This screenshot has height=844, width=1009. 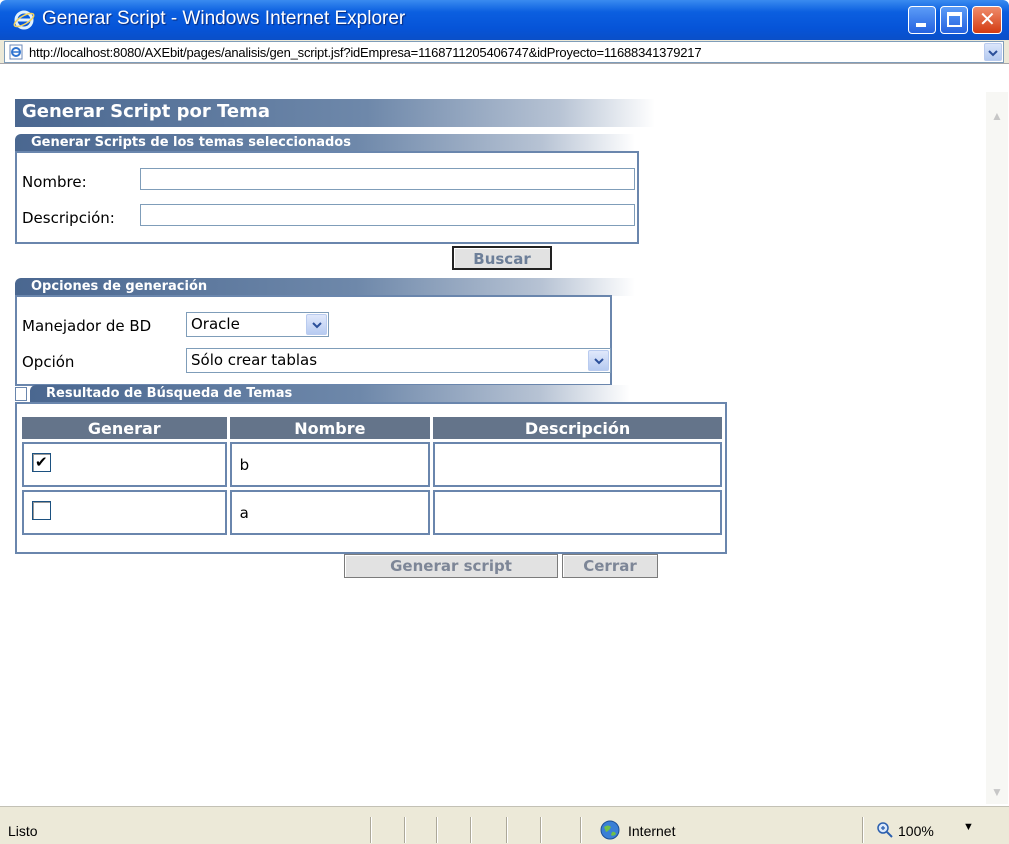 What do you see at coordinates (652, 831) in the screenshot?
I see `zone-text: Internet` at bounding box center [652, 831].